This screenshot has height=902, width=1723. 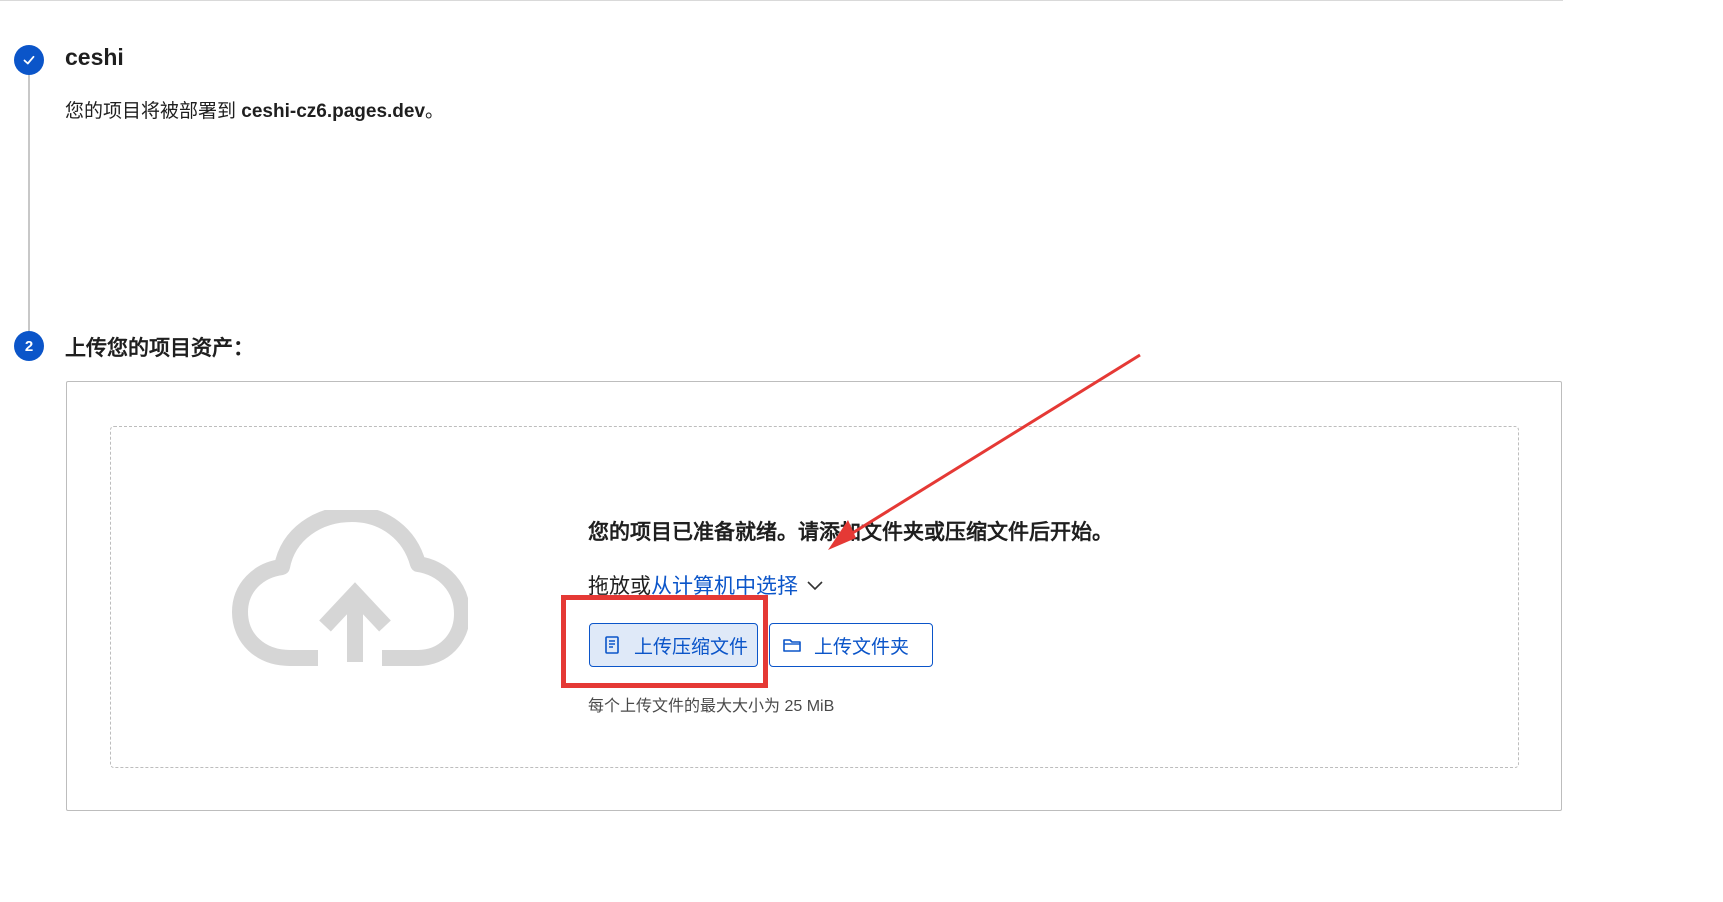 I want to click on deploy-domain: ceshi-cz6.pages.dev, so click(x=333, y=111).